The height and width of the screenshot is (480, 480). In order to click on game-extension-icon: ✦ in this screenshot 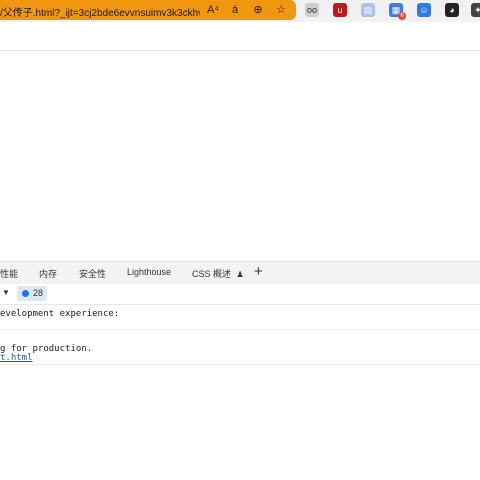, I will do `click(475, 10)`.